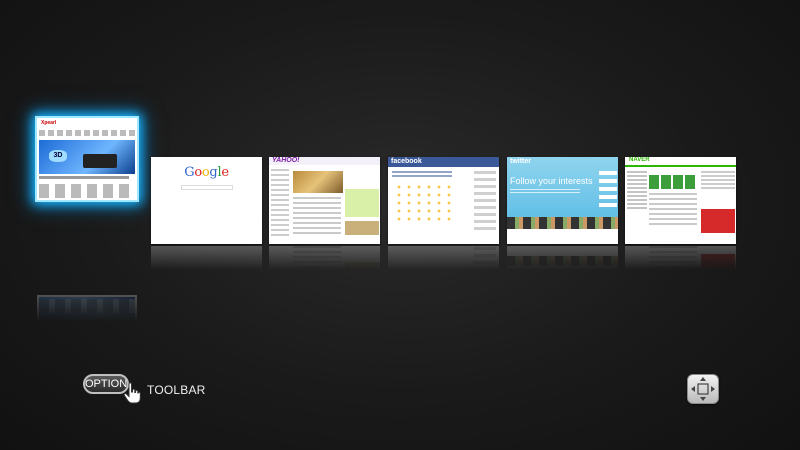 The image size is (800, 450). Describe the element at coordinates (324, 263) in the screenshot. I see `tab-reflection-yahoo` at that location.